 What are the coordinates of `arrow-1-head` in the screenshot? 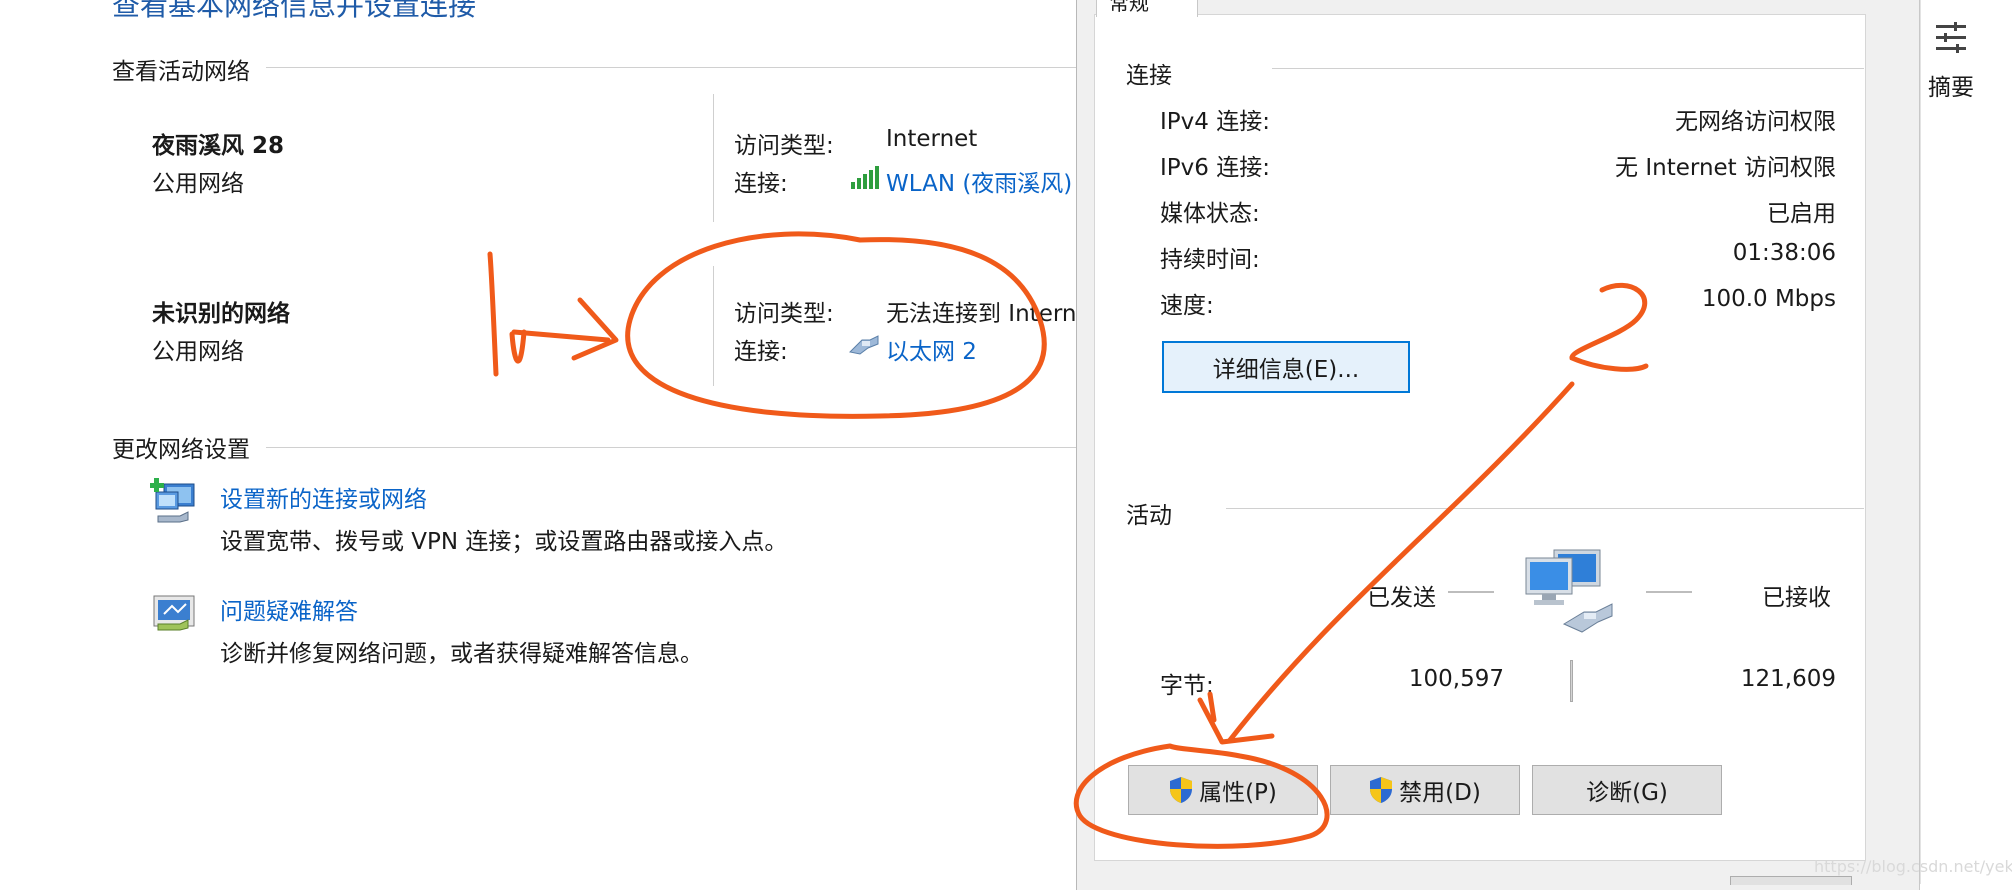 It's located at (595, 329).